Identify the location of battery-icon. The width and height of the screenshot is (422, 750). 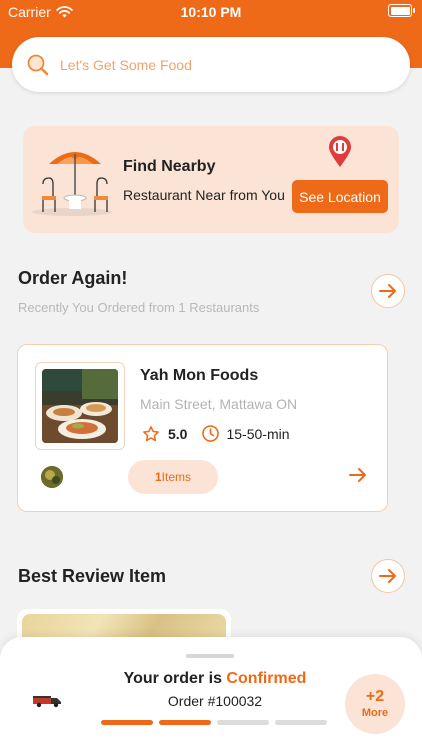
(401, 10).